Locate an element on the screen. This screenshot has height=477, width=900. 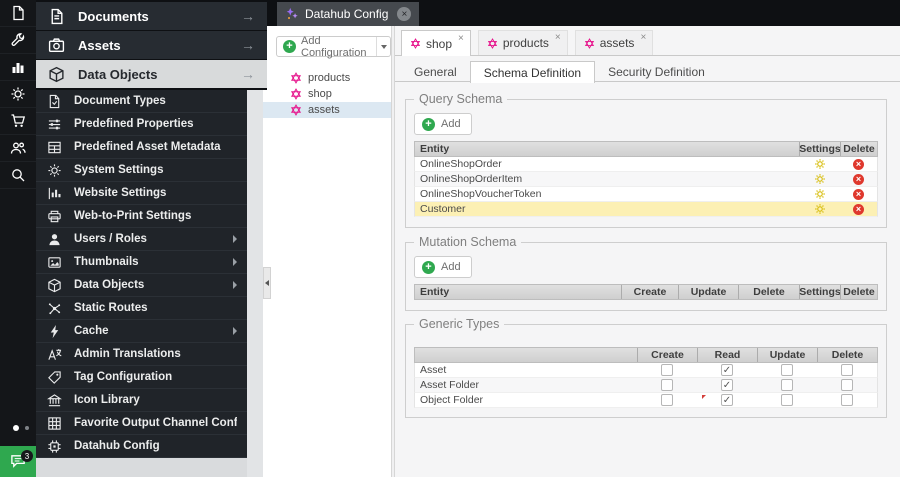
camera-icon is located at coordinates (56, 44).